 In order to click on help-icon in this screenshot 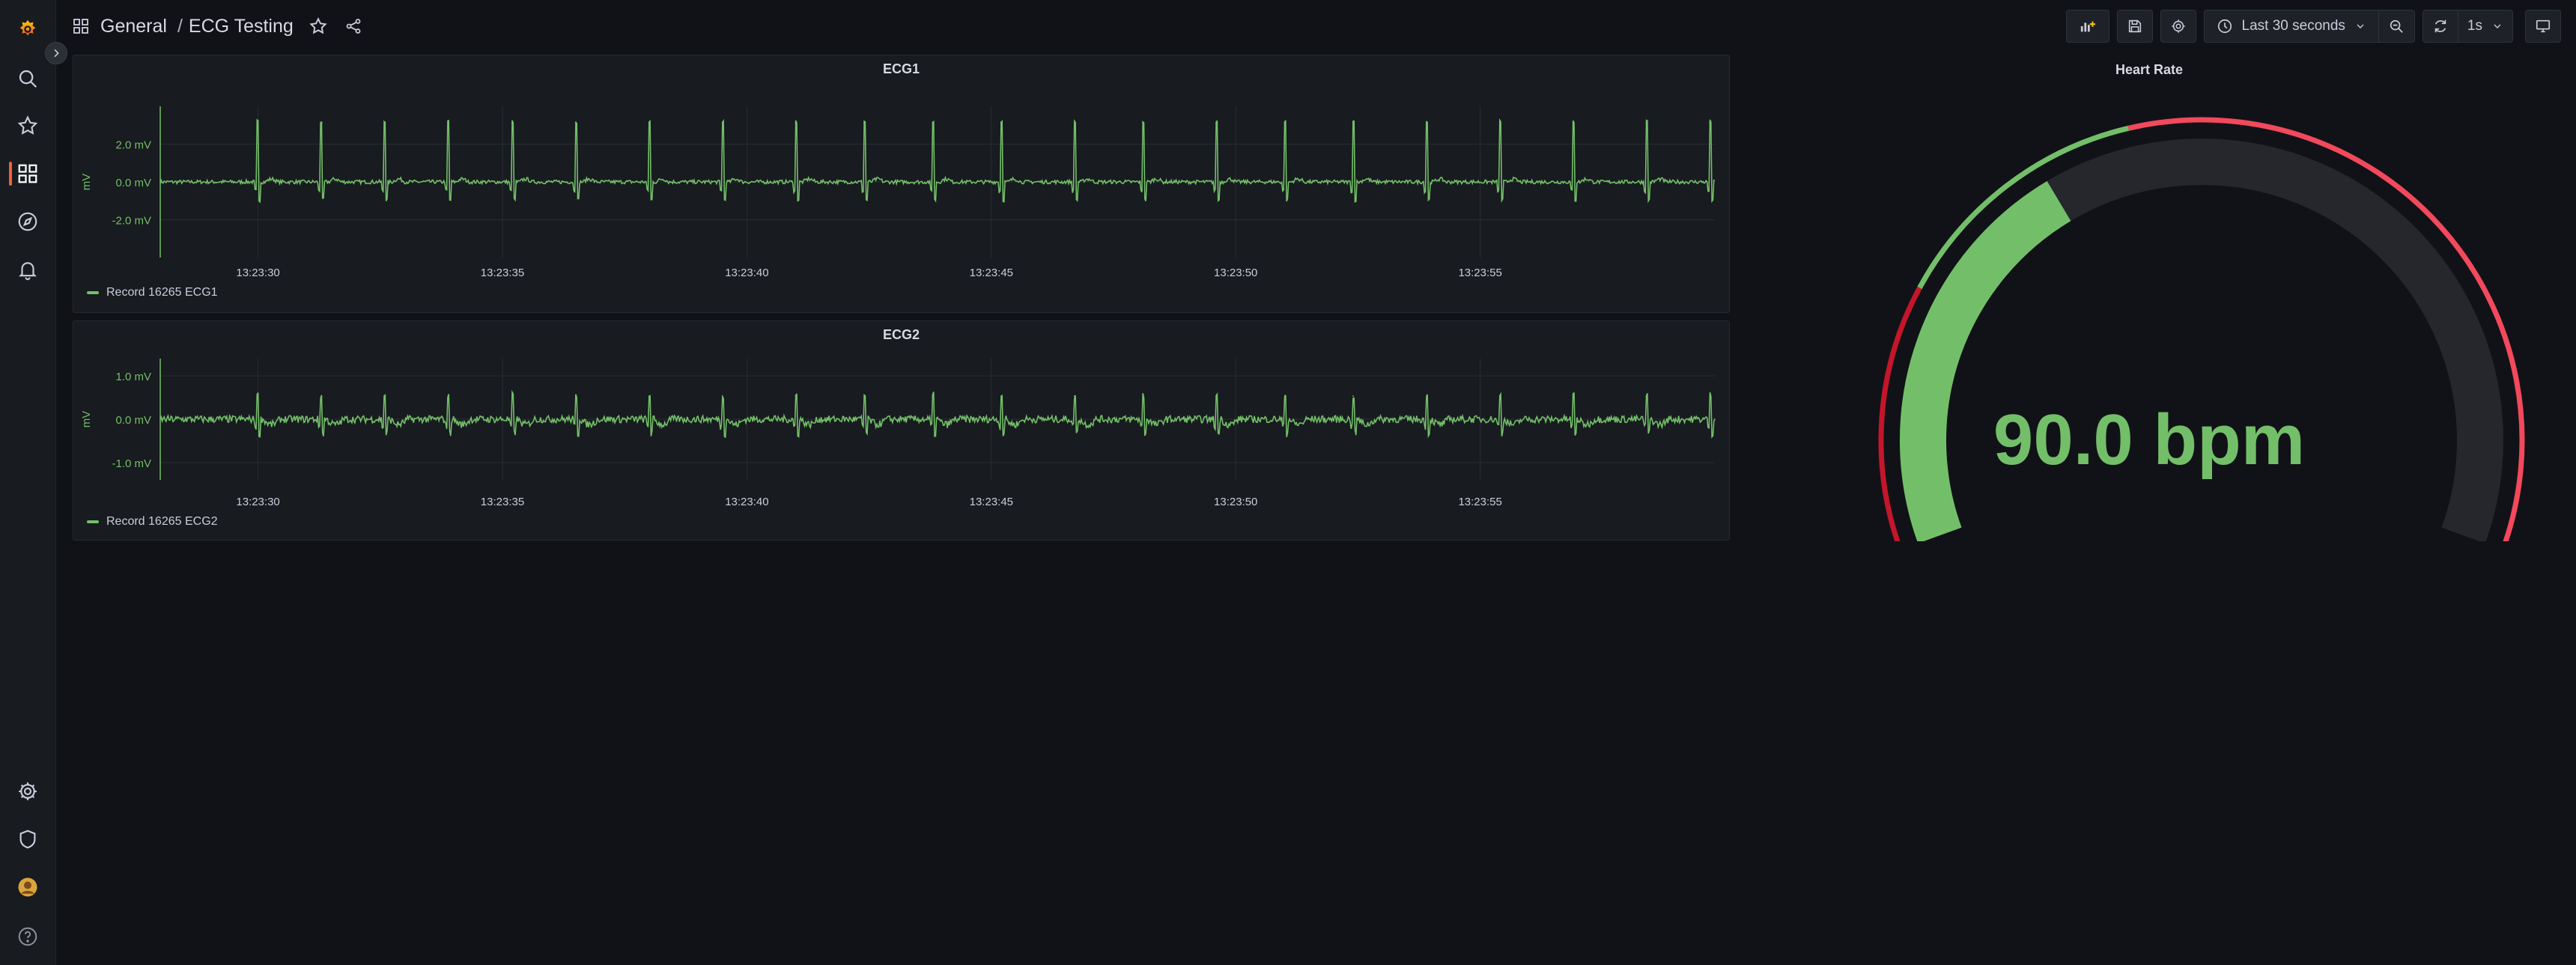, I will do `click(28, 937)`.